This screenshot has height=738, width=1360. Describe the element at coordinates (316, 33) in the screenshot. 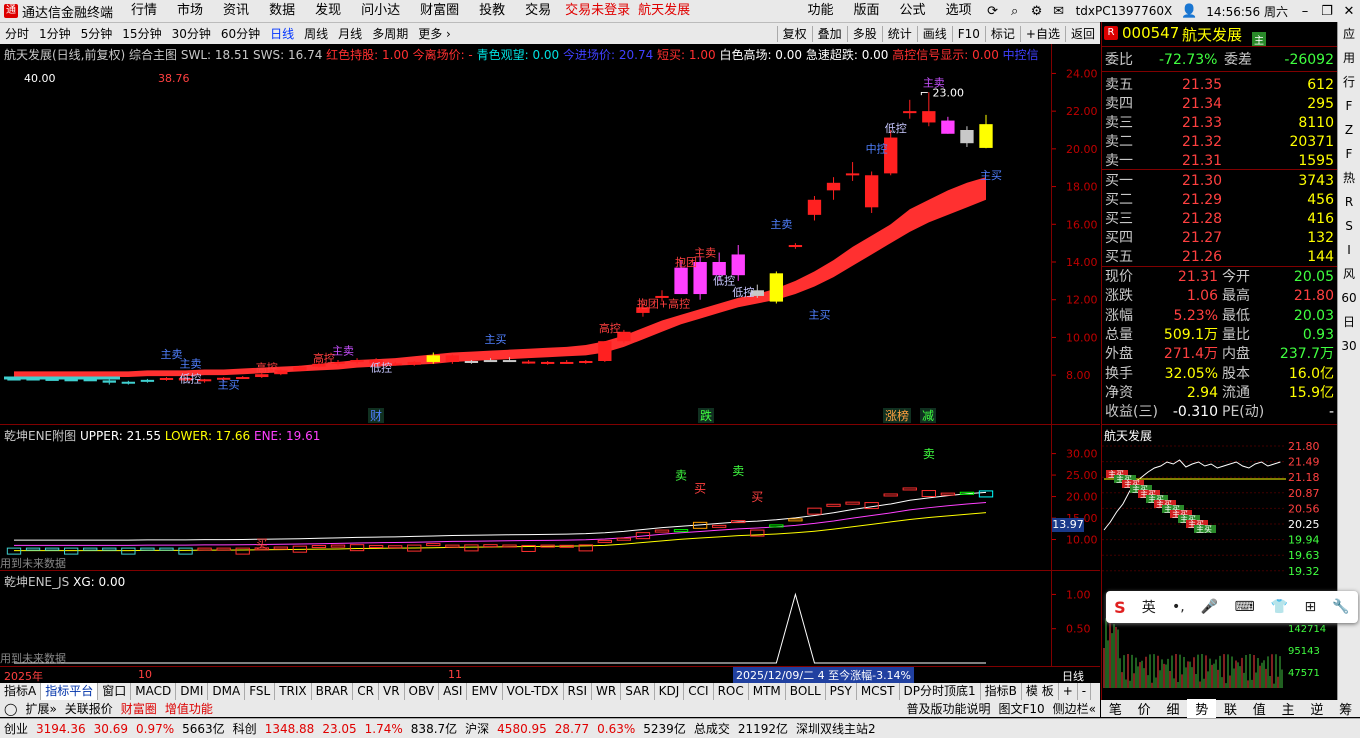

I see `period-tab-7: 周线` at that location.